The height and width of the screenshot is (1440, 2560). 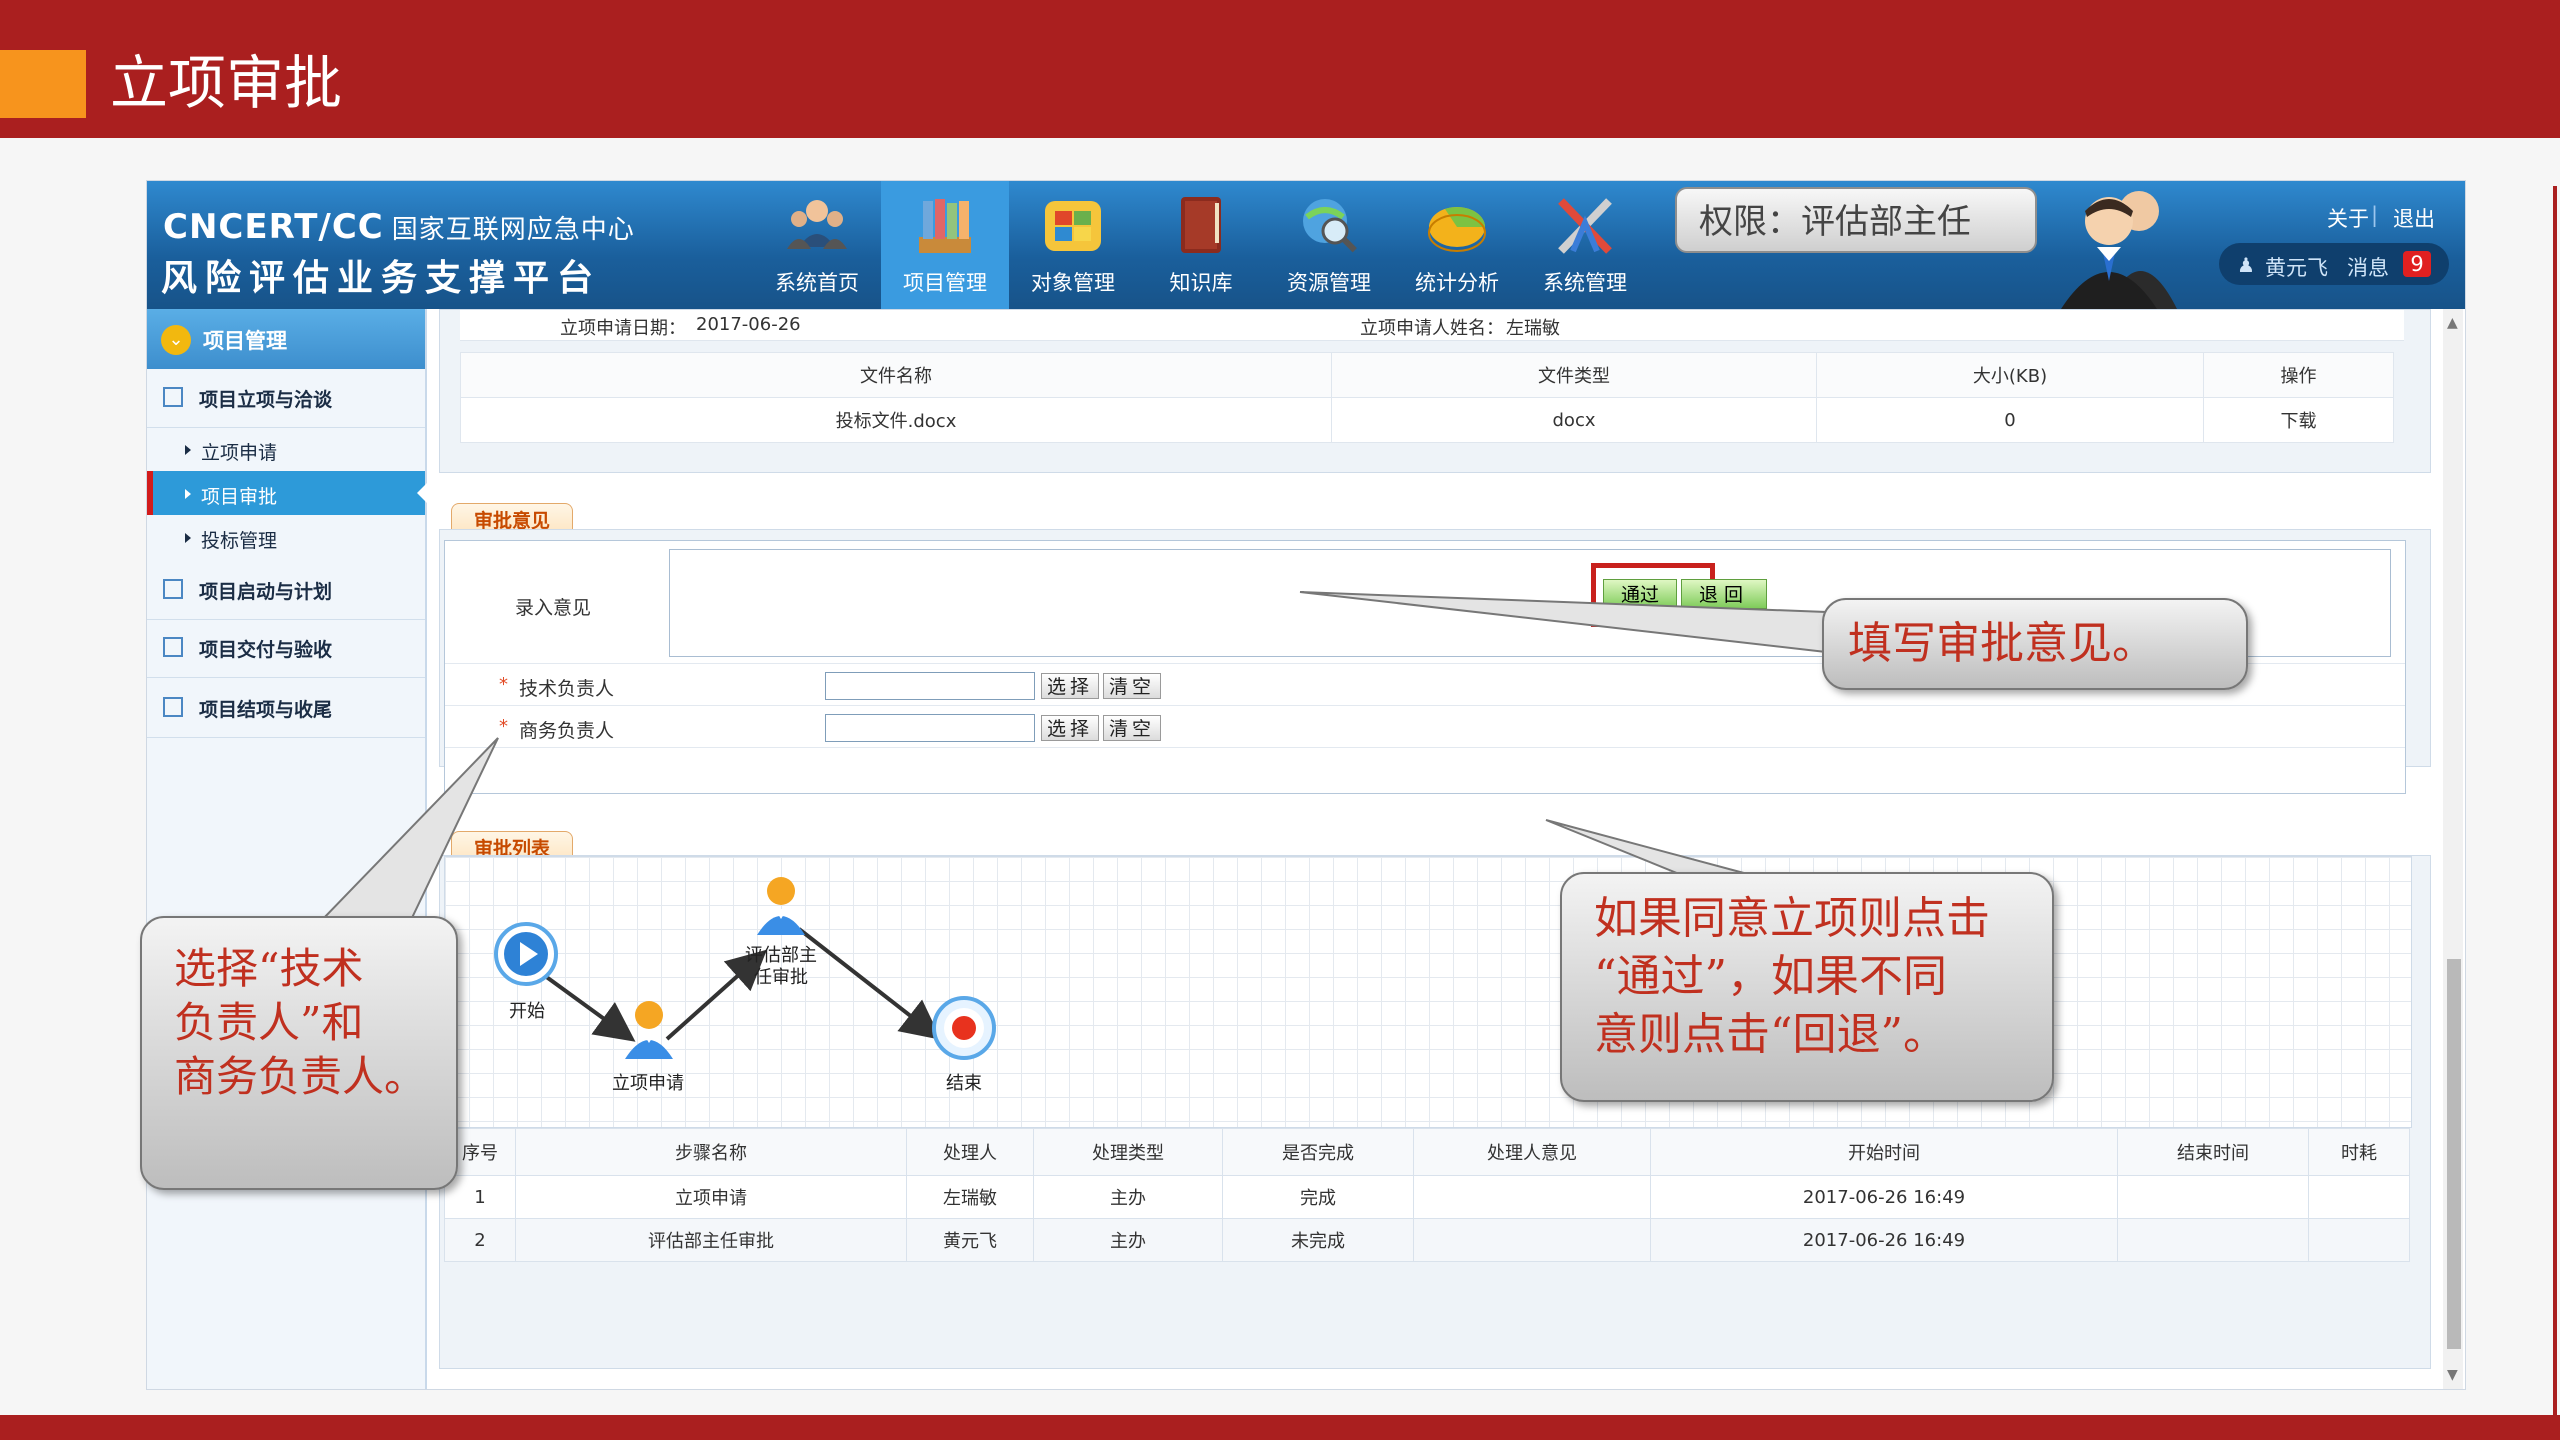 What do you see at coordinates (1770, 976) in the screenshot?
I see `callout-line: “通过”，如果不同` at bounding box center [1770, 976].